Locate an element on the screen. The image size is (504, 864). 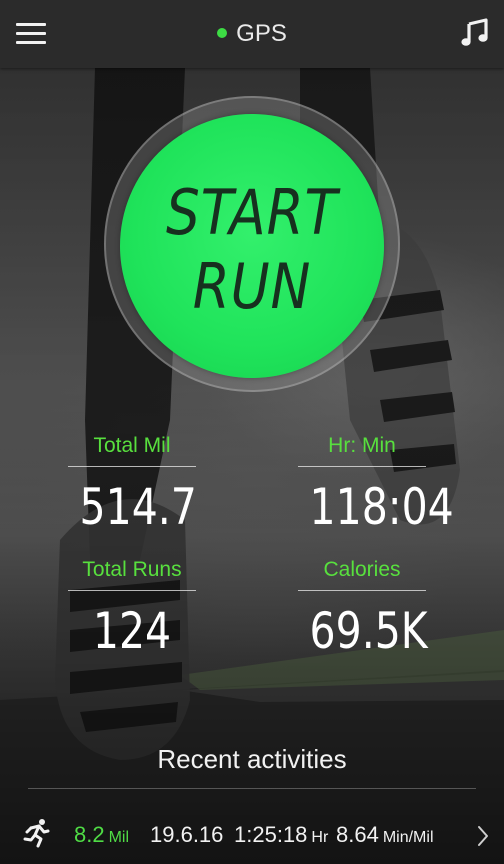
divider is located at coordinates (252, 788).